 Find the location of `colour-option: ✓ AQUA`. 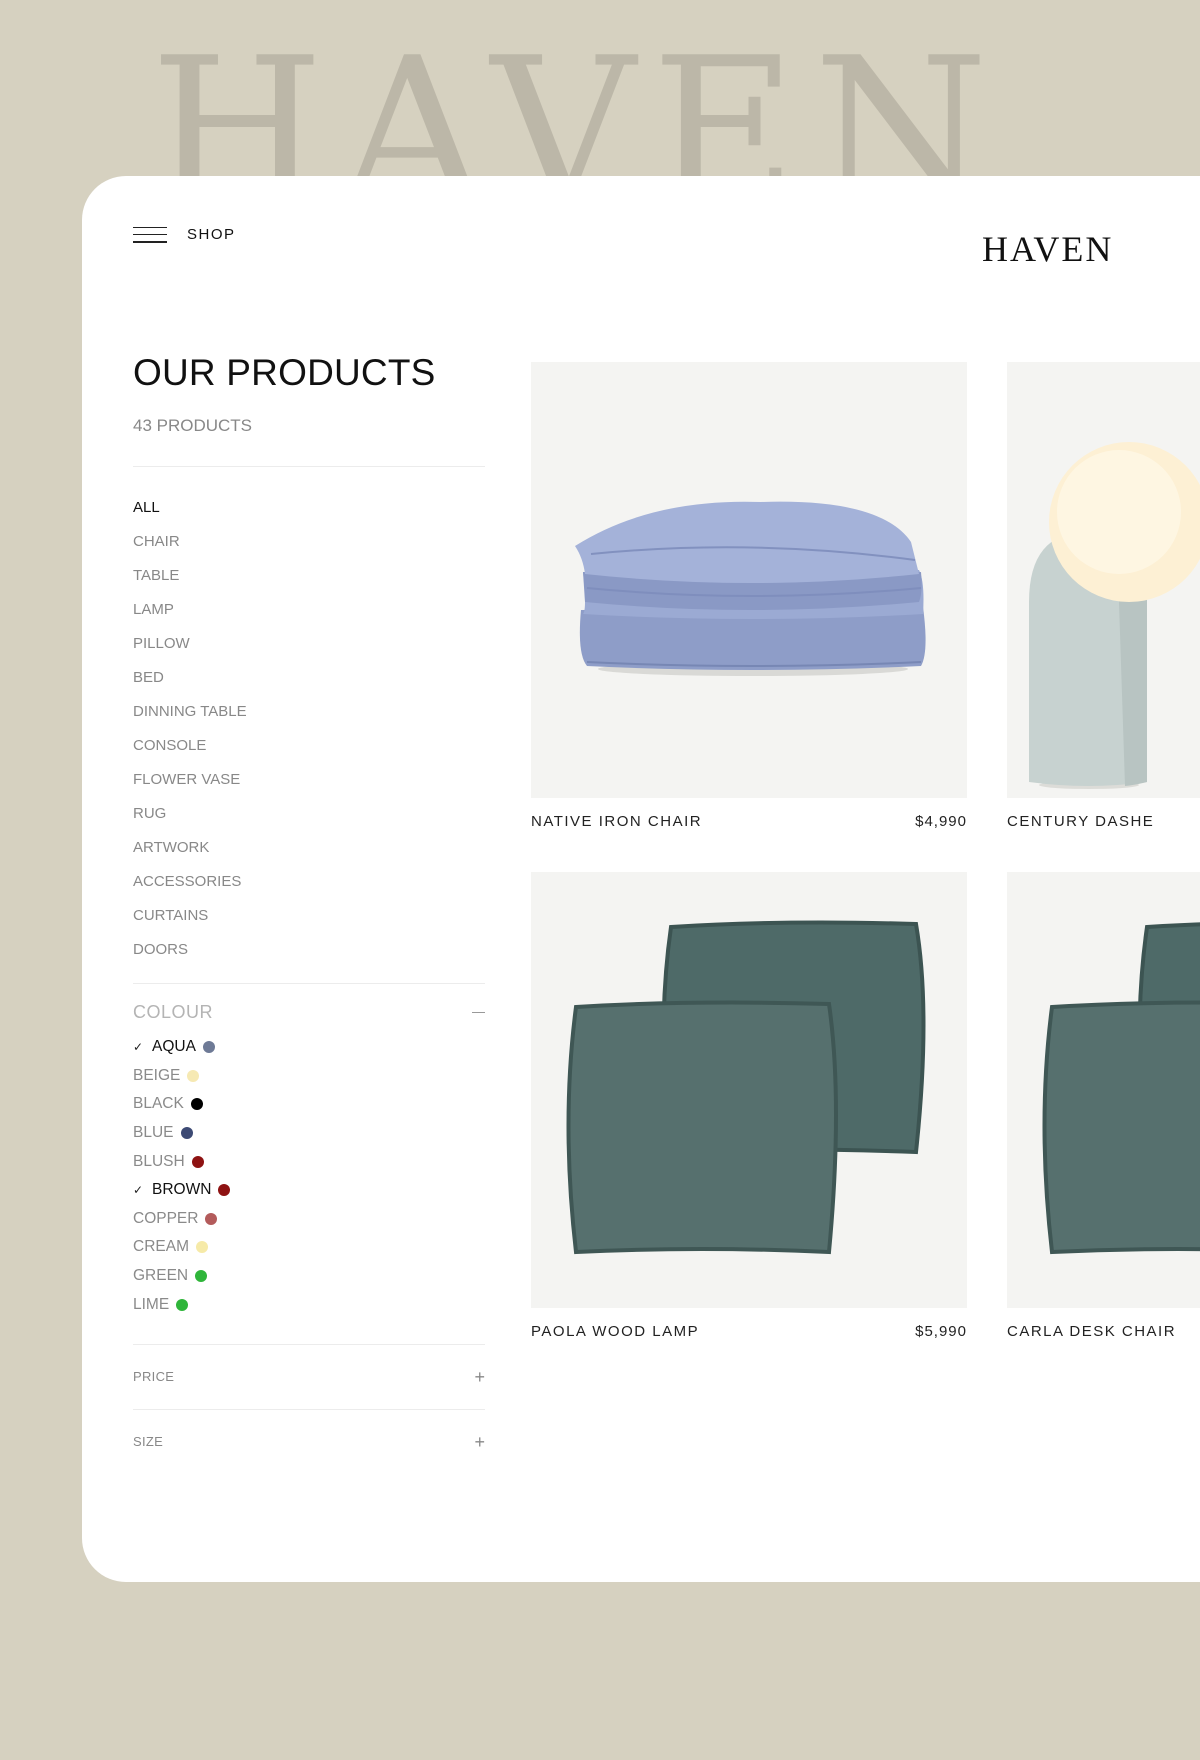

colour-option: ✓ AQUA is located at coordinates (309, 1047).